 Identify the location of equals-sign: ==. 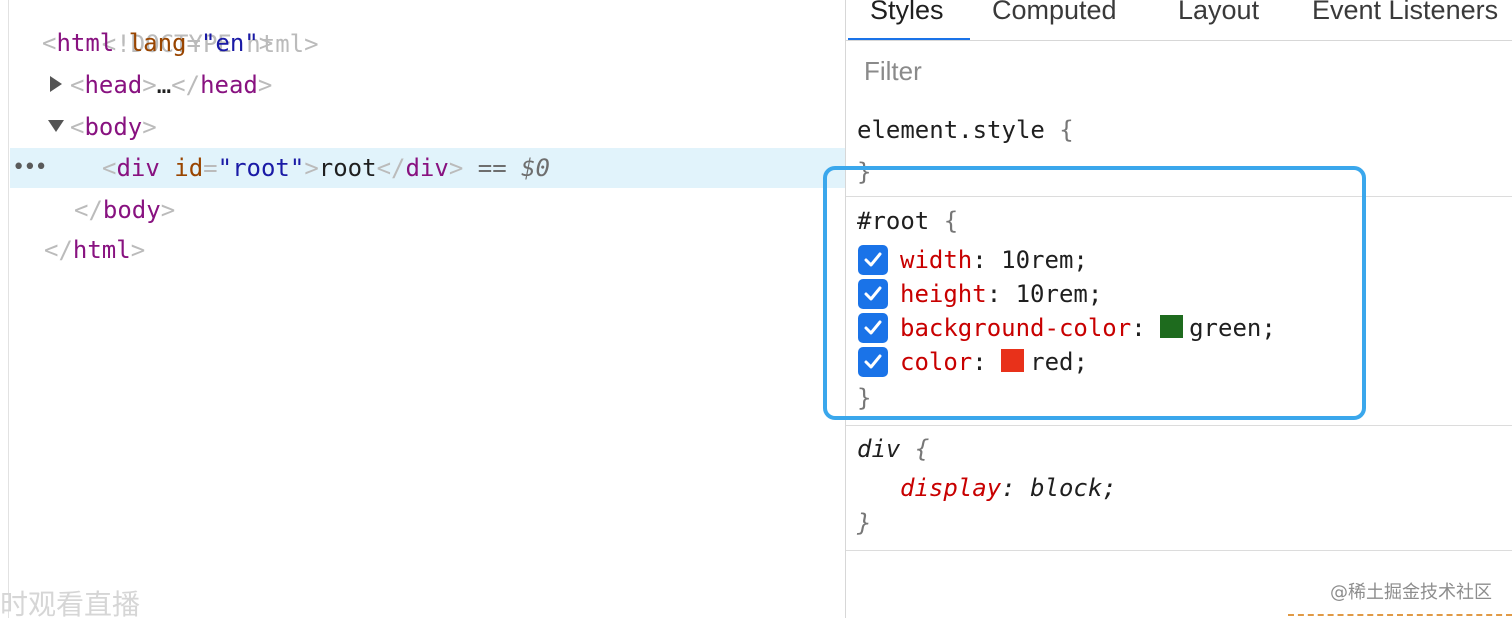
(492, 168).